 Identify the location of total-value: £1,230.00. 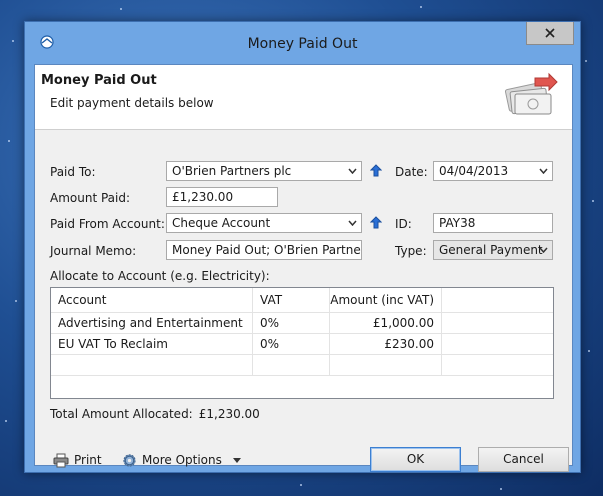
(229, 414).